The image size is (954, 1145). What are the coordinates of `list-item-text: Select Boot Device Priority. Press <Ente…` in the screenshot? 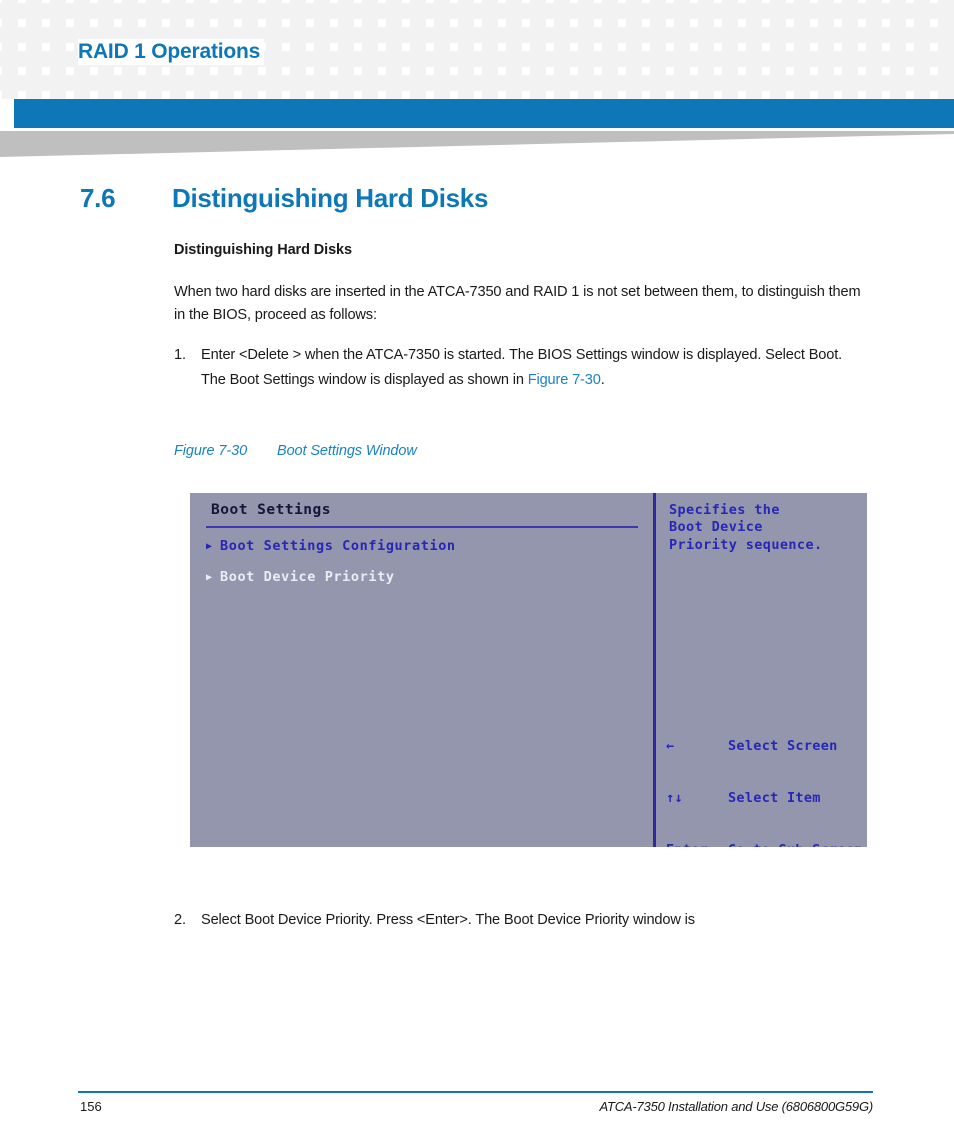 It's located at (448, 920).